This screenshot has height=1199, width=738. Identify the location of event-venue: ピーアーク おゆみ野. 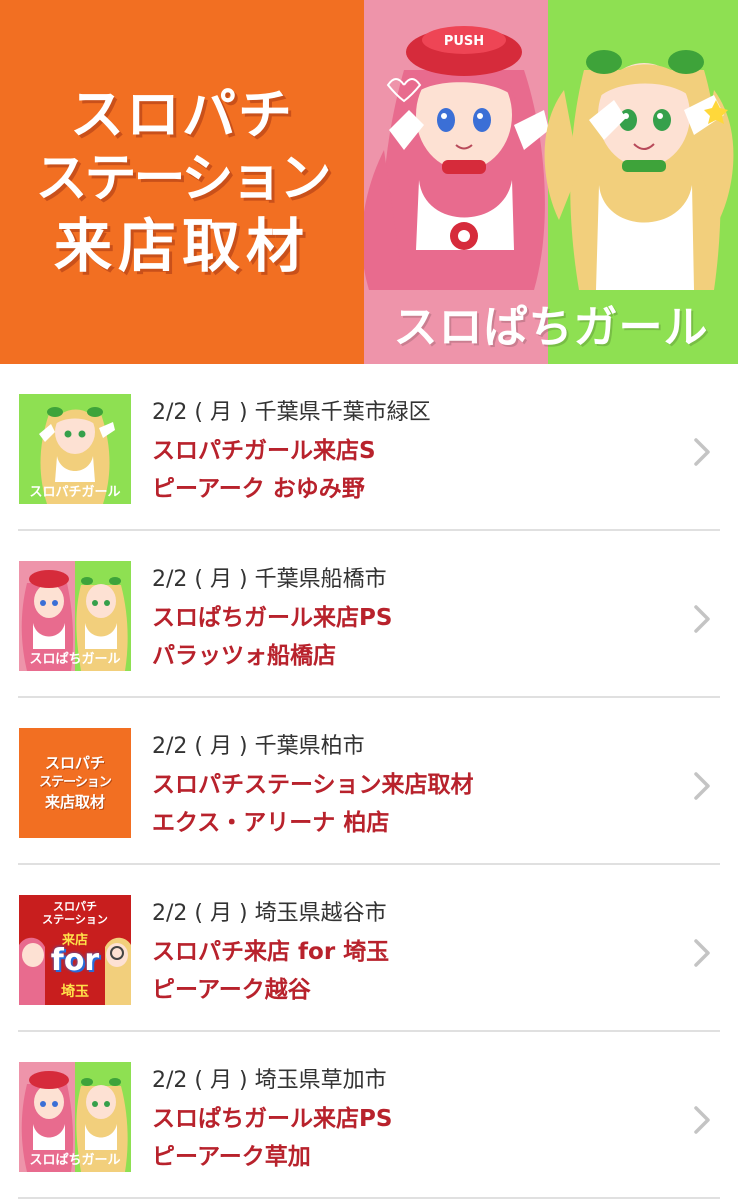
(258, 489).